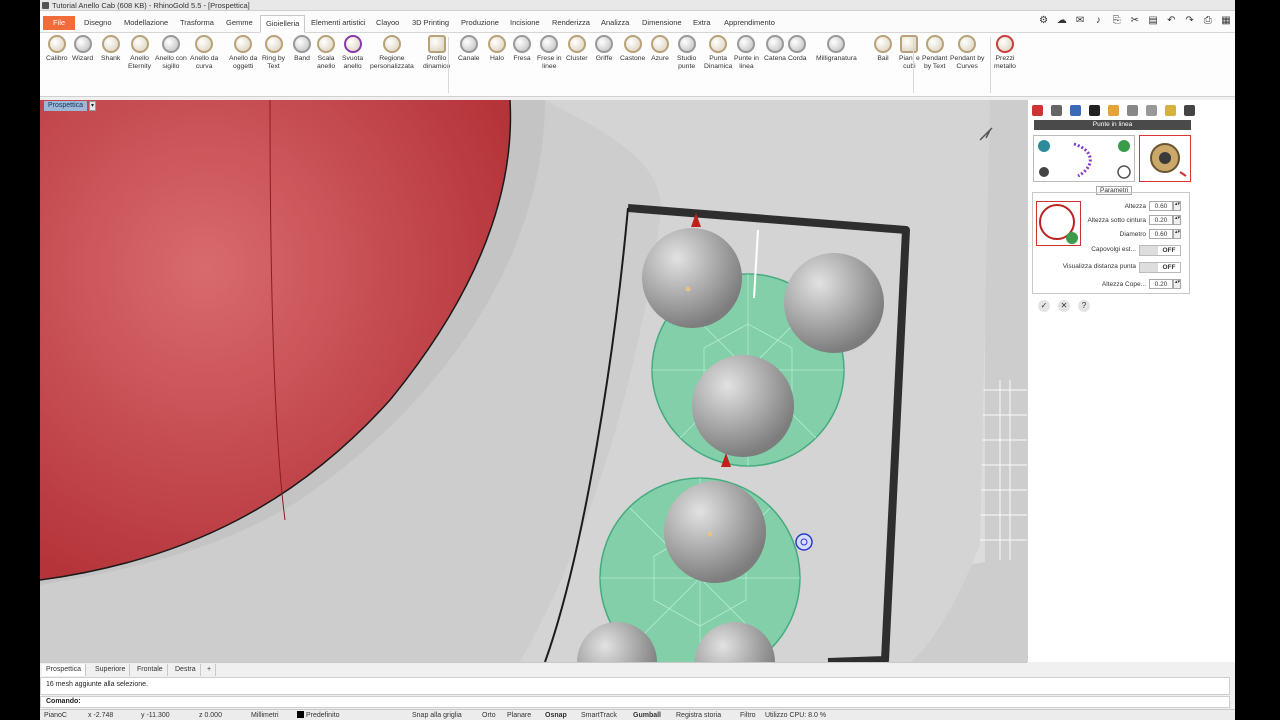 The image size is (1280, 720). I want to click on ribbon-button-pendant-by-text: Pendant by Text, so click(934, 53).